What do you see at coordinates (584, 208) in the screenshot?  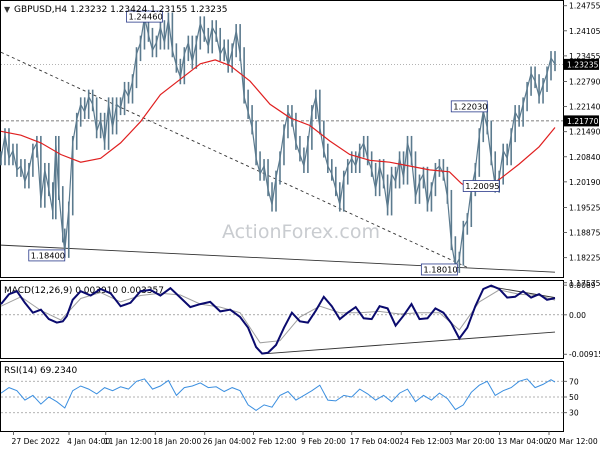 I see `price-tick-label: 1.19525` at bounding box center [584, 208].